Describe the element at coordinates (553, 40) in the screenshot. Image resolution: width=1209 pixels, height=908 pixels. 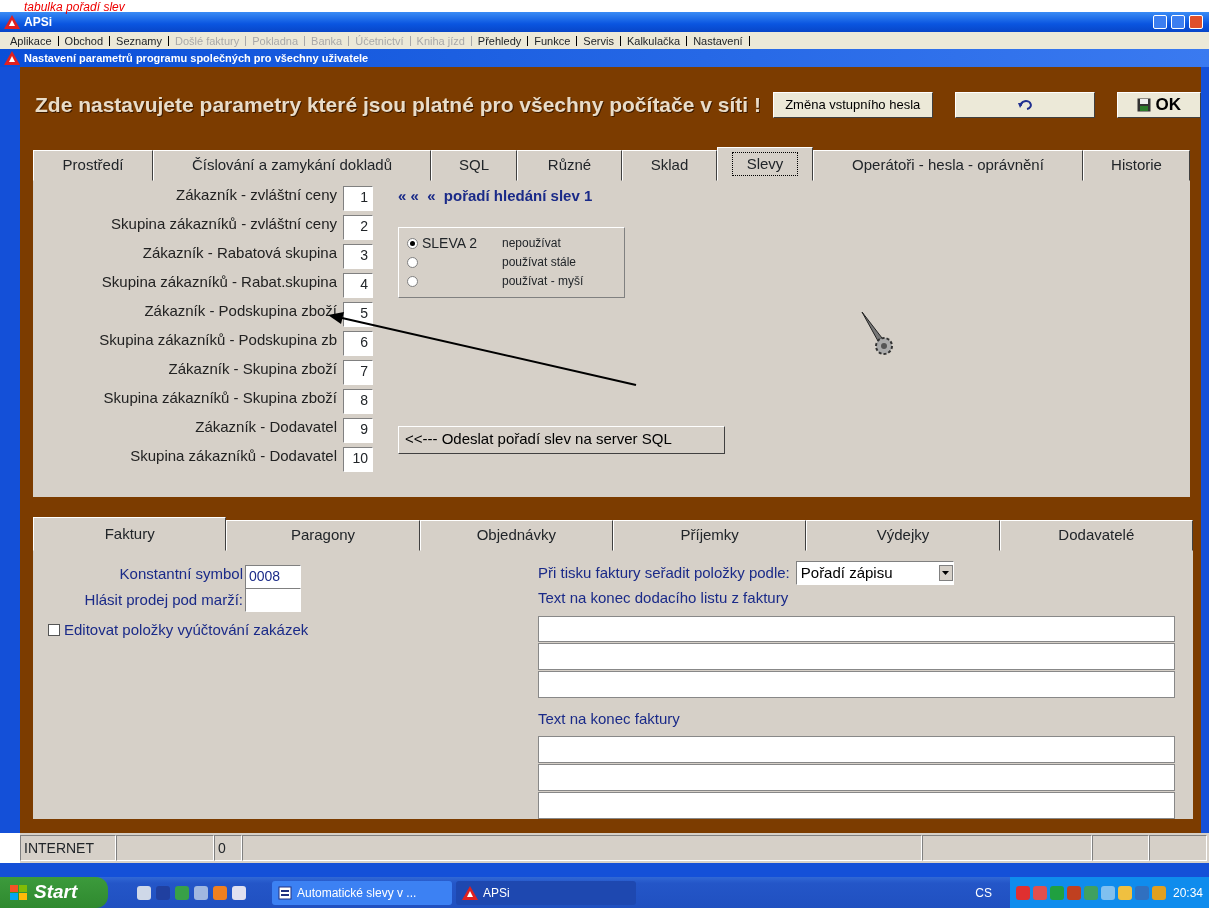
I see `menu-item: Funkce` at that location.